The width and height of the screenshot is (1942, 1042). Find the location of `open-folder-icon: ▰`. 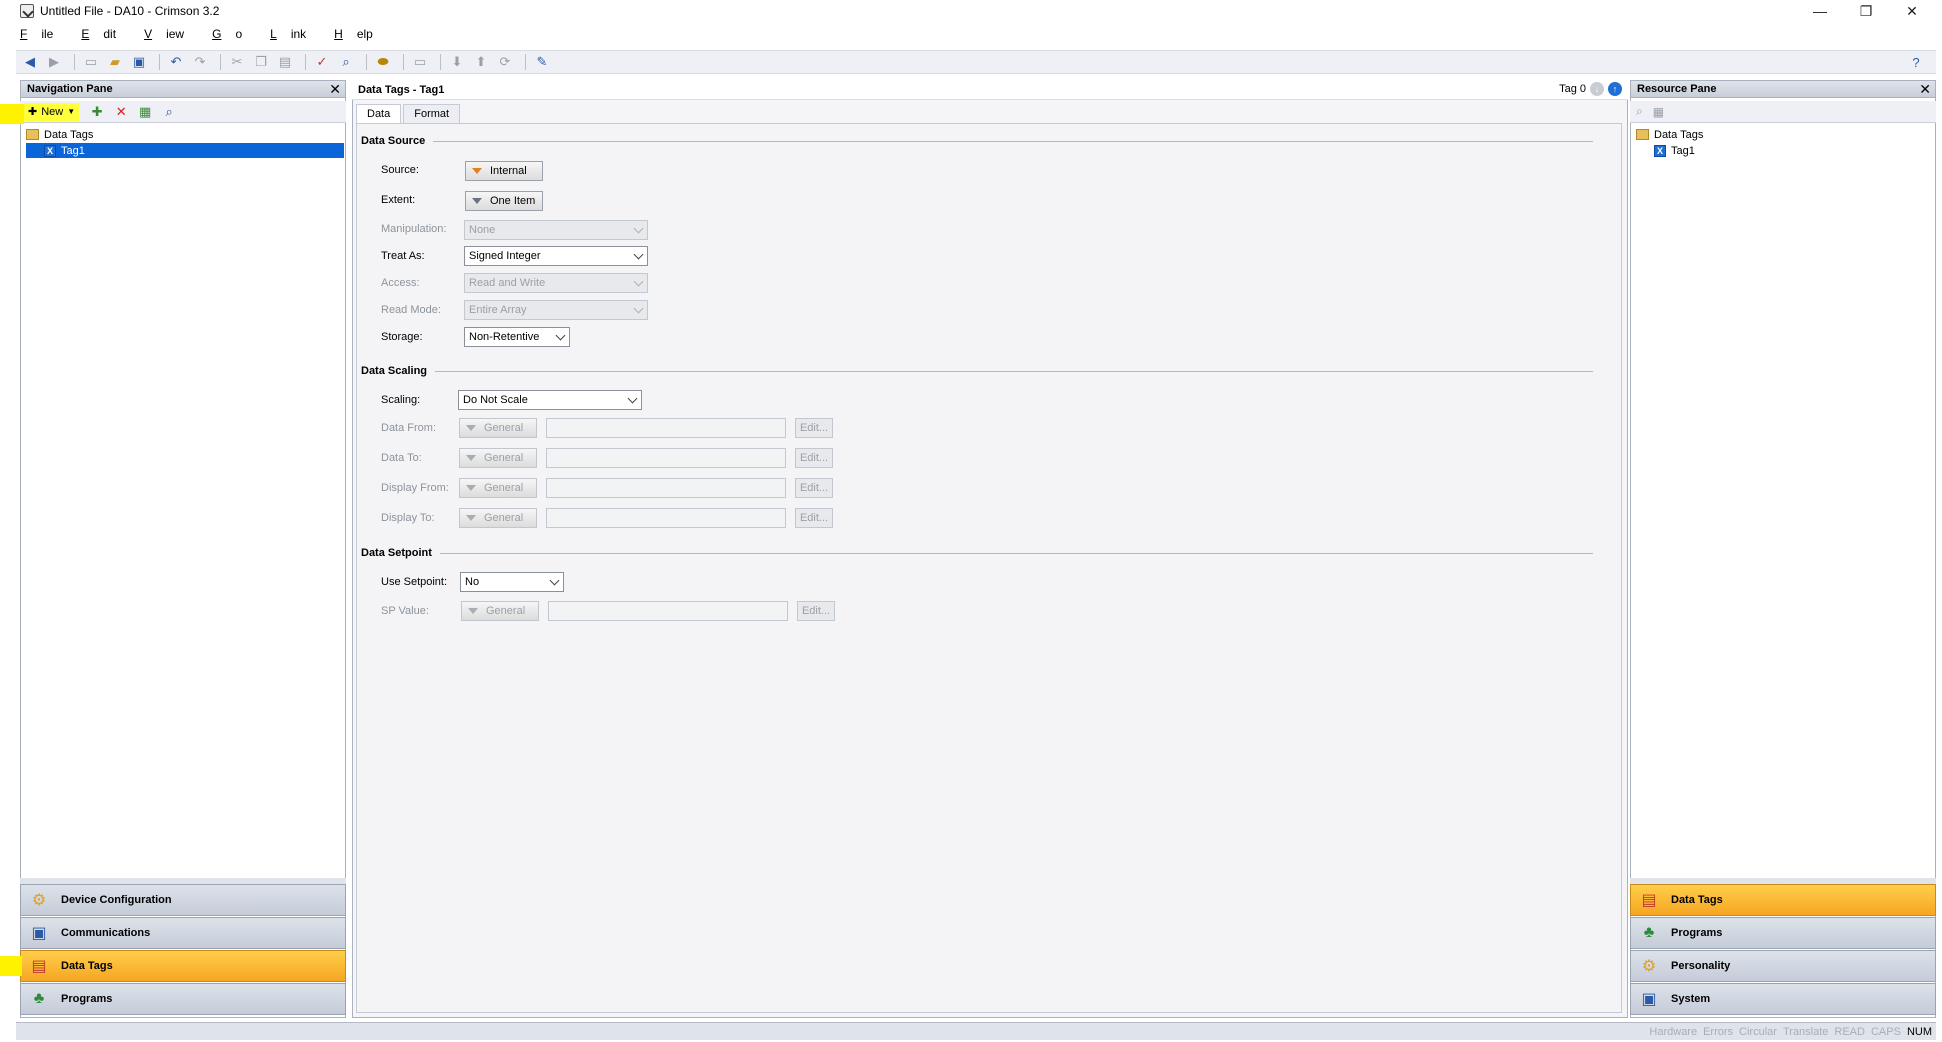

open-folder-icon: ▰ is located at coordinates (115, 62).